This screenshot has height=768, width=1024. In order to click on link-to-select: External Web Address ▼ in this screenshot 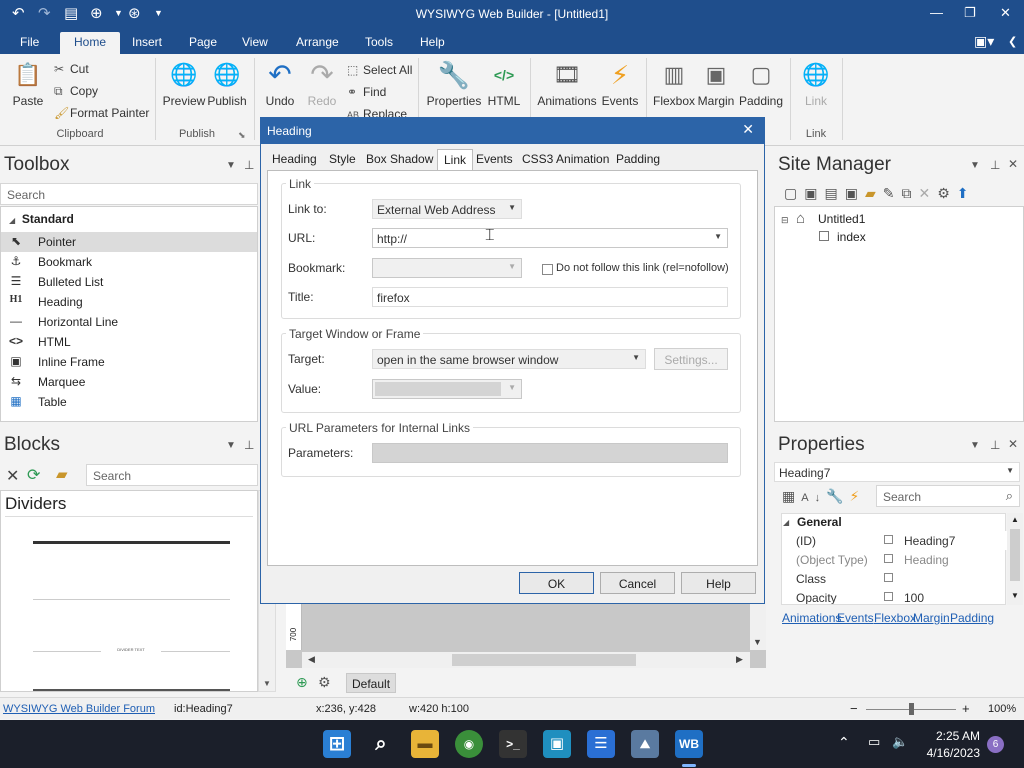, I will do `click(447, 209)`.